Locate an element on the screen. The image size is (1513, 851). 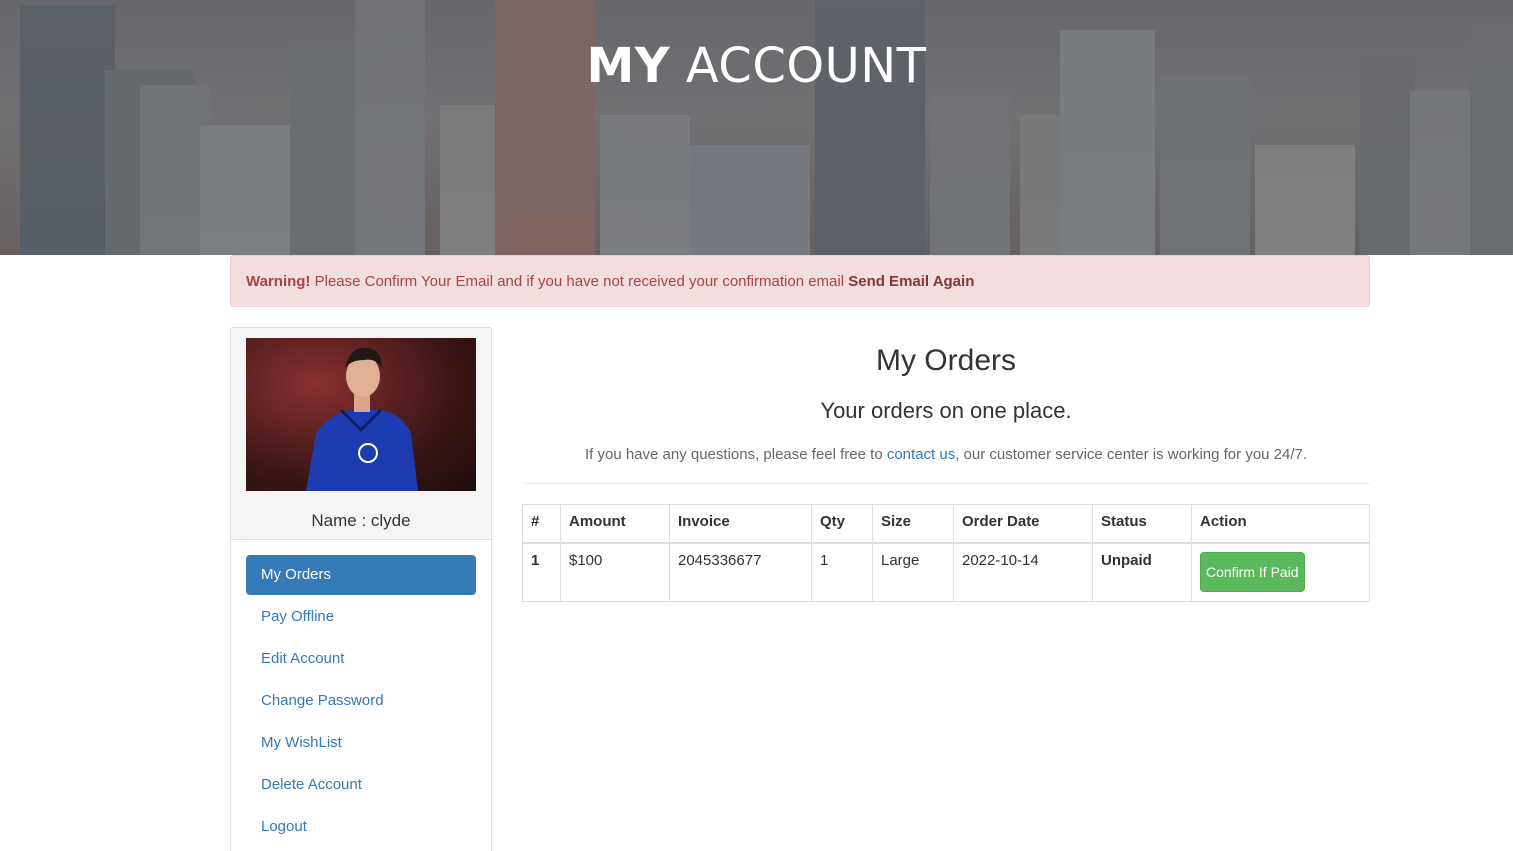
avatar-photo is located at coordinates (362, 419).